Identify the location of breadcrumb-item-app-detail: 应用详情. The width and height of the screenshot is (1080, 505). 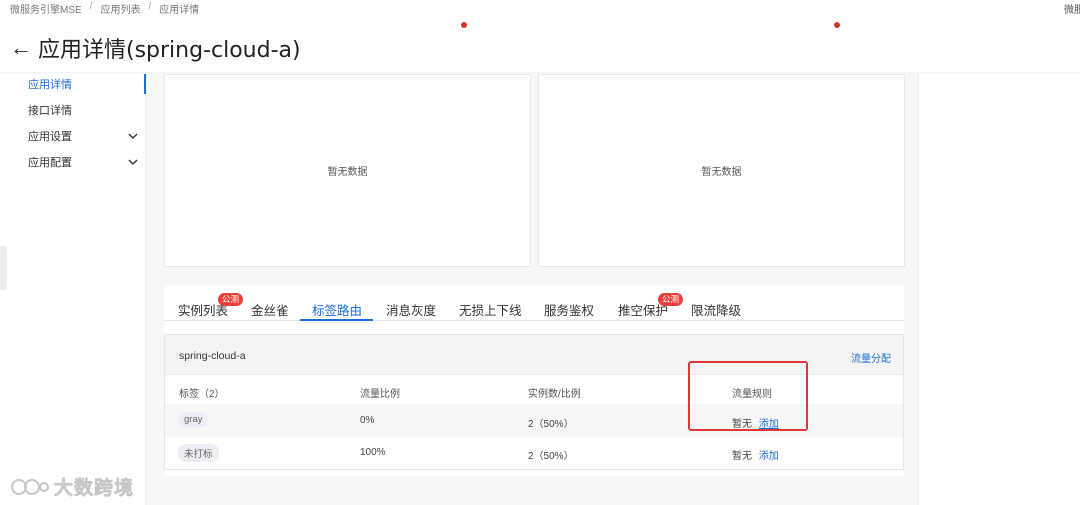
(179, 10).